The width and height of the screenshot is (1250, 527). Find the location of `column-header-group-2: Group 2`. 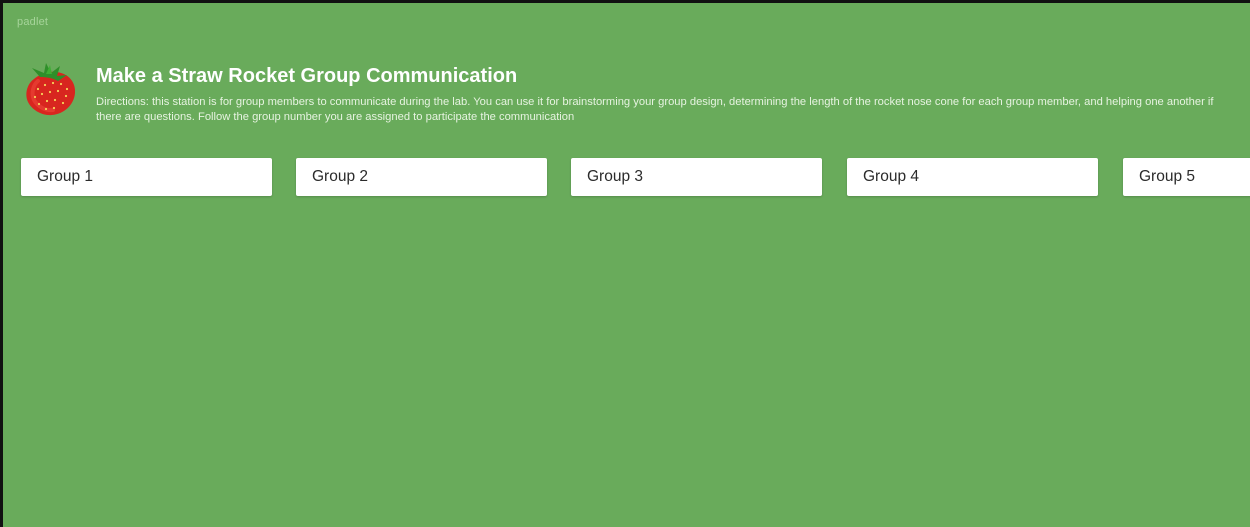

column-header-group-2: Group 2 is located at coordinates (421, 177).